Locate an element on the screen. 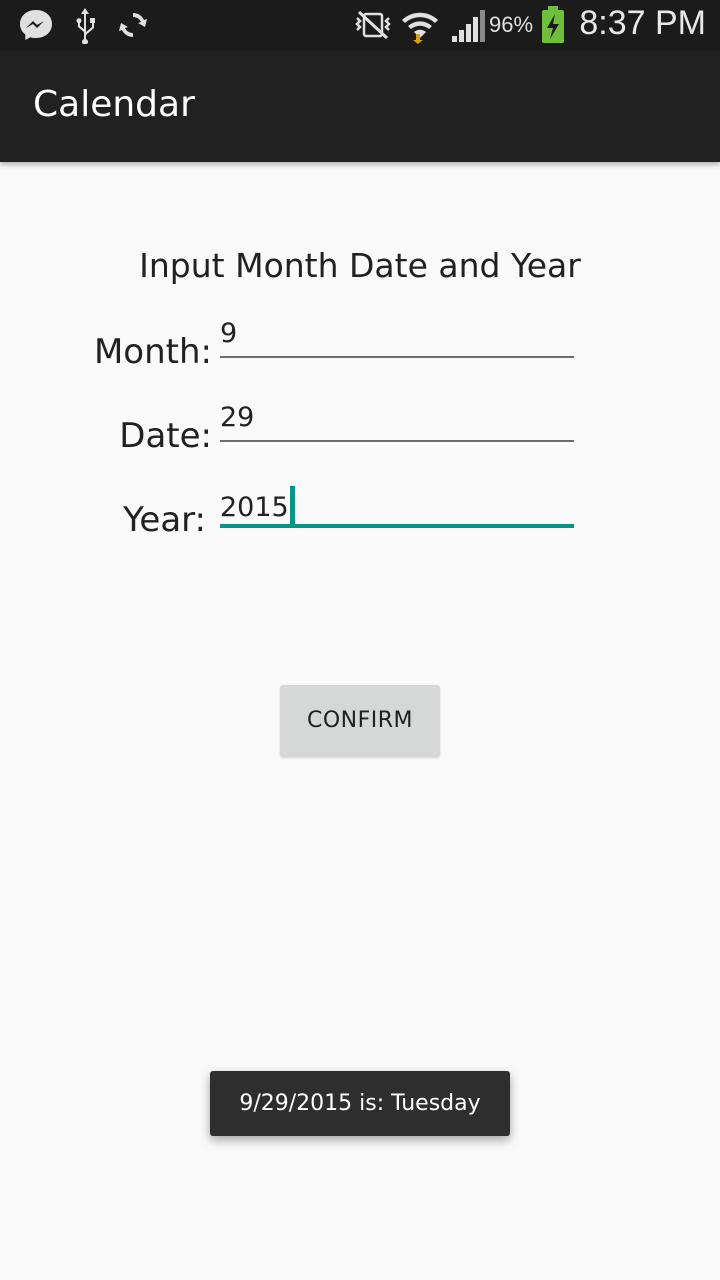 The image size is (720, 1280). confirm-button: CONFIRM is located at coordinates (360, 721).